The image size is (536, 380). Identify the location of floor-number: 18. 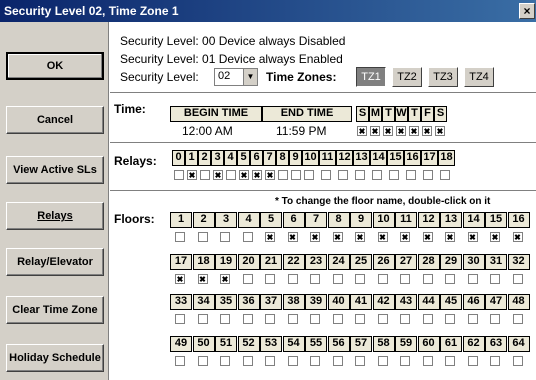
(203, 262).